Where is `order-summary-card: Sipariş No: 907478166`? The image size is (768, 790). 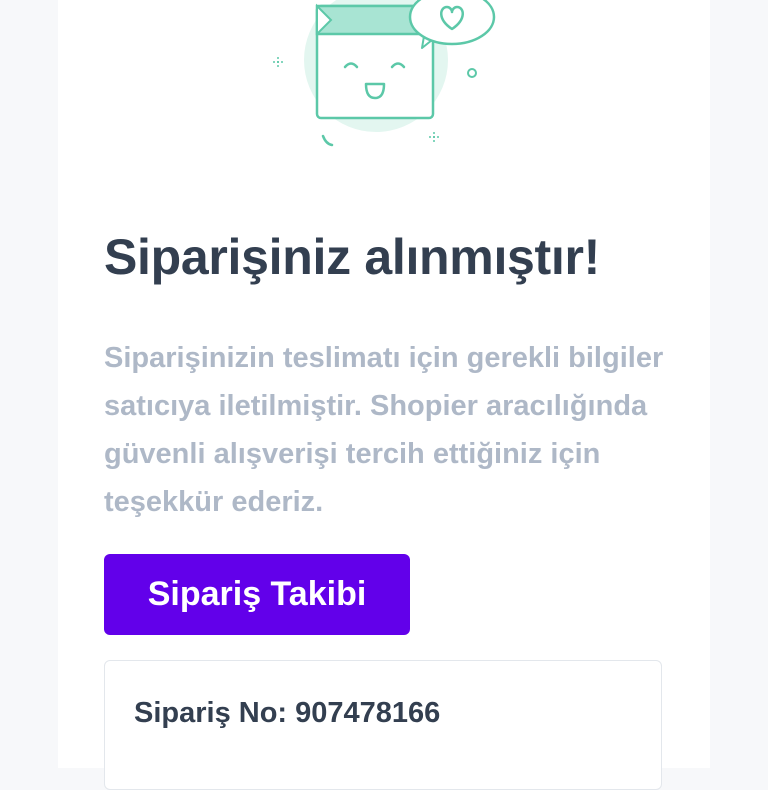
order-summary-card: Sipariş No: 907478166 is located at coordinates (383, 725).